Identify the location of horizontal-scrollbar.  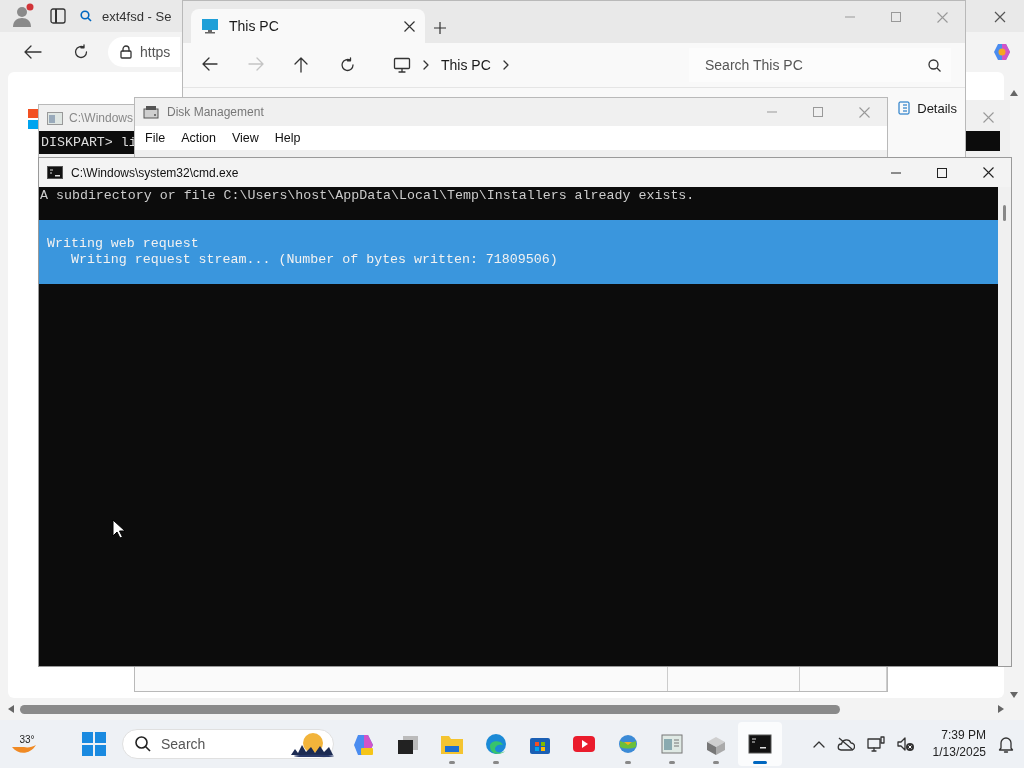
(506, 709).